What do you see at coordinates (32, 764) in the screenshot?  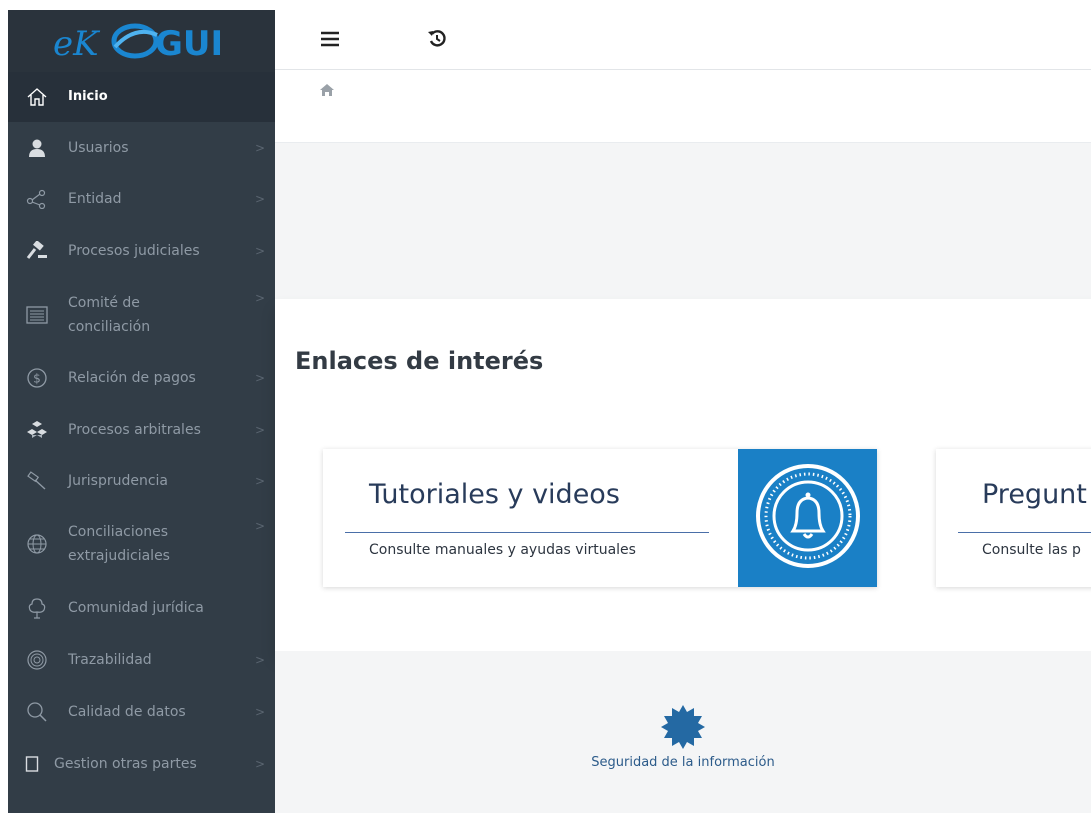 I see `square-icon` at bounding box center [32, 764].